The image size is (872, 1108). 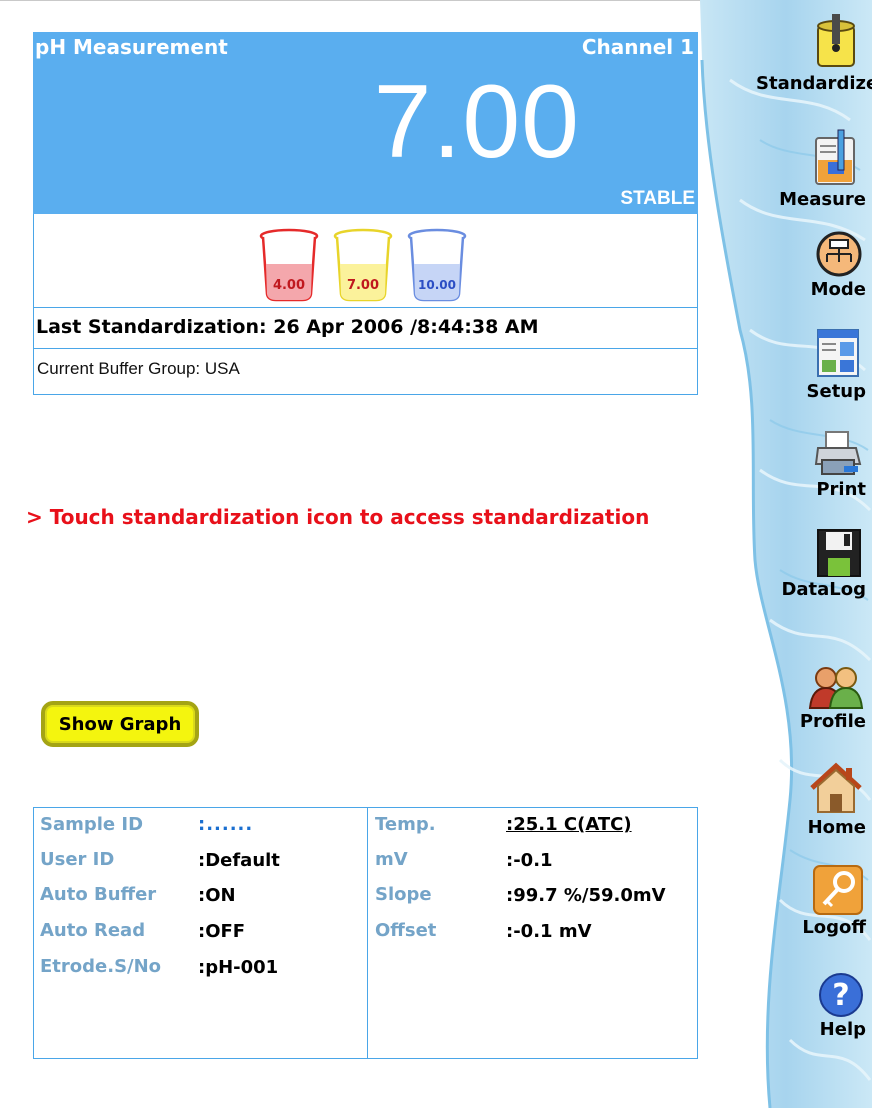 What do you see at coordinates (838, 890) in the screenshot?
I see `key-icon` at bounding box center [838, 890].